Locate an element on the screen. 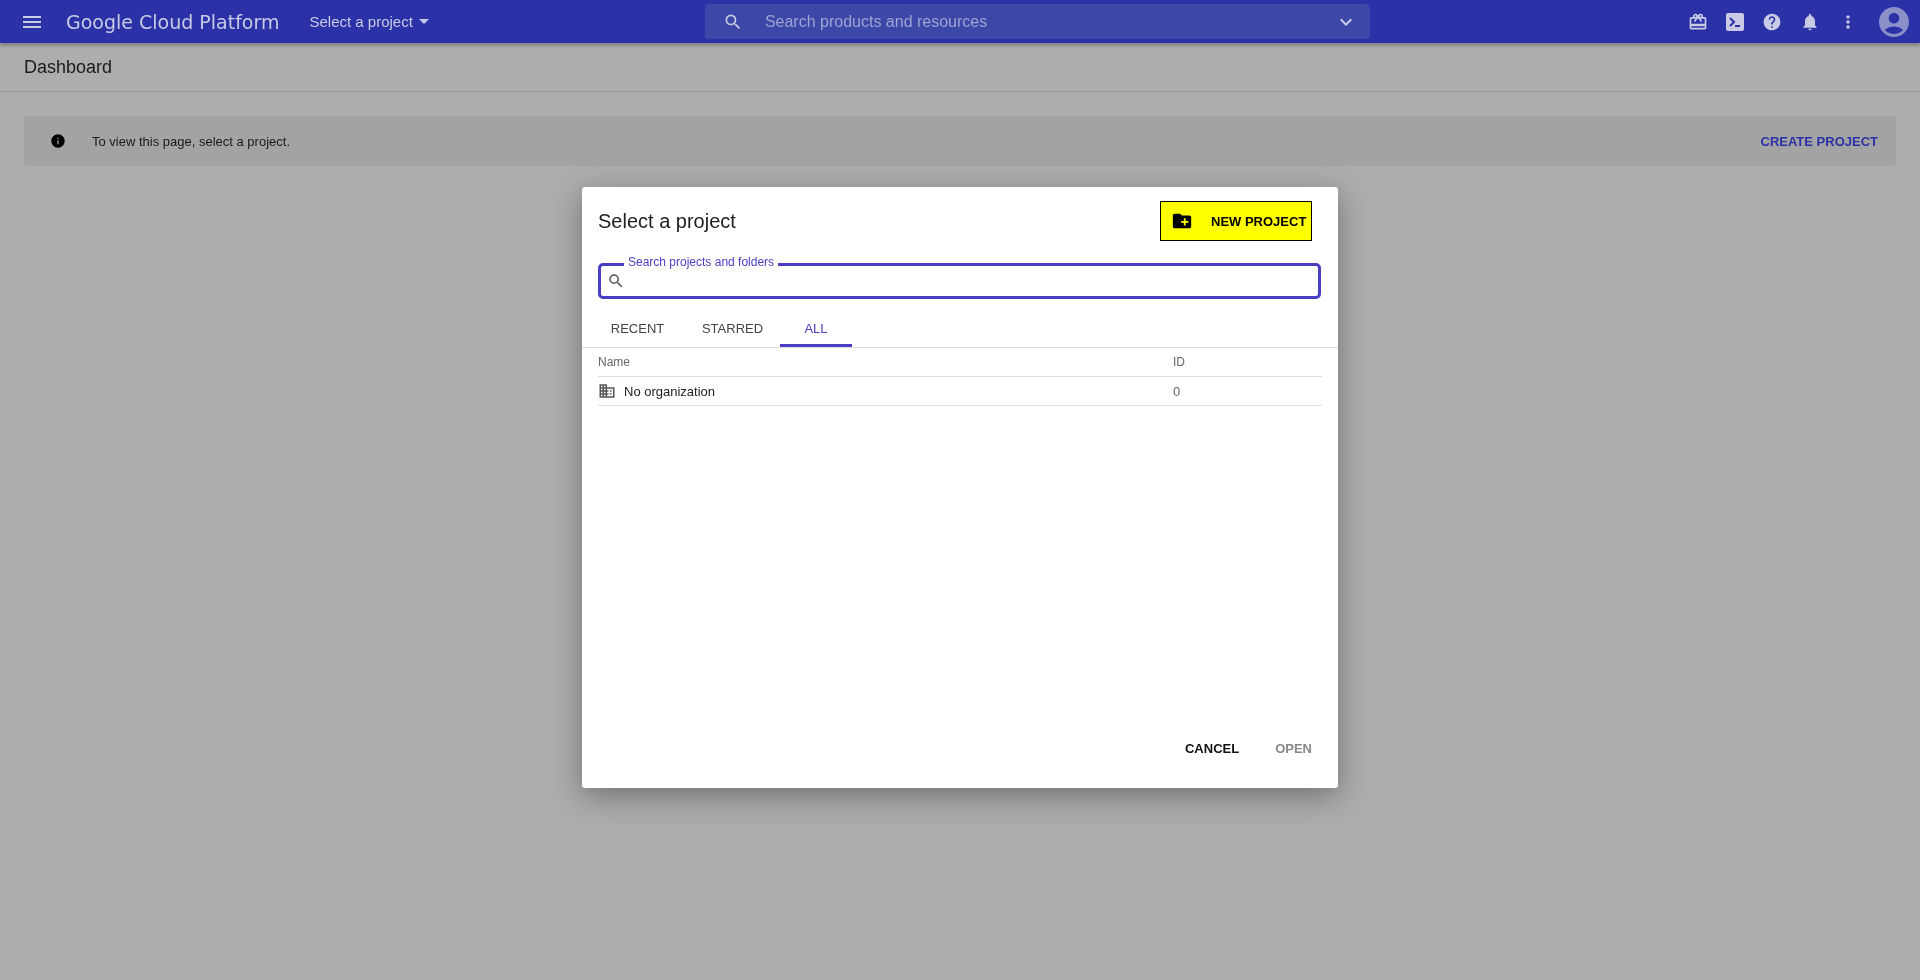  notifications-icon is located at coordinates (1810, 21).